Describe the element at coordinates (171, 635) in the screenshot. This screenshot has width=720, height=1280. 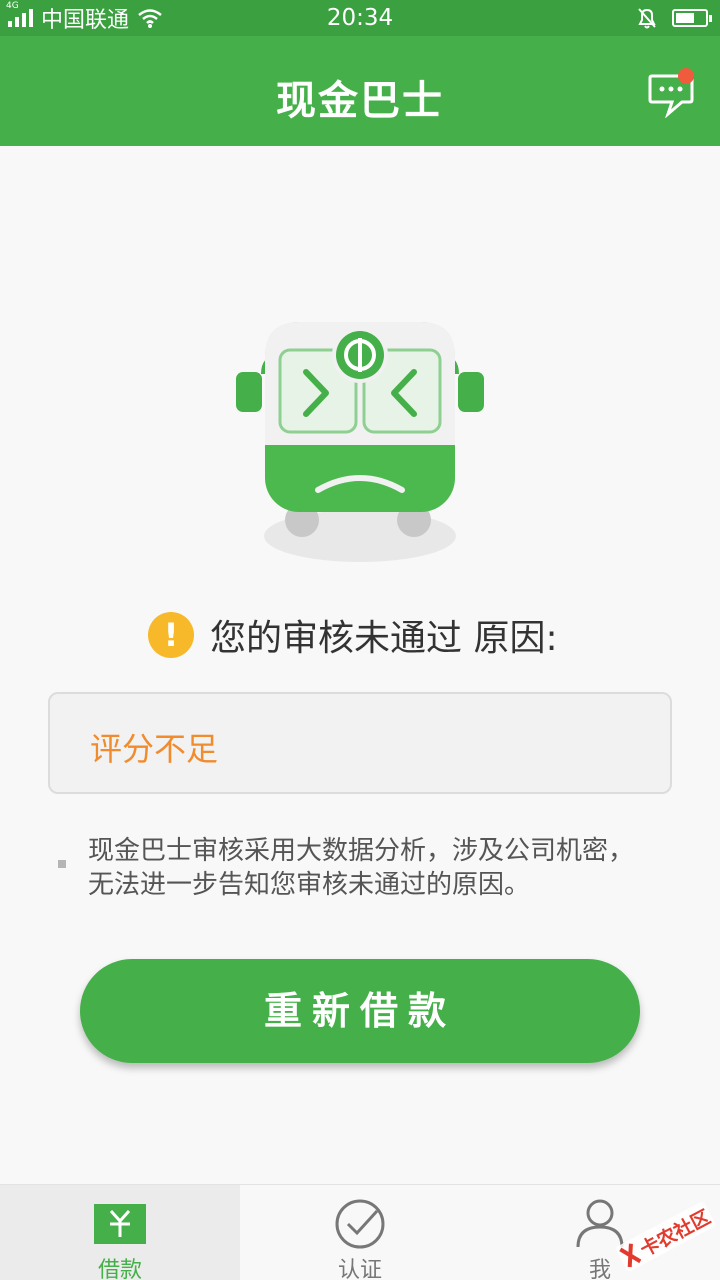
I see `warning-icon: !` at that location.